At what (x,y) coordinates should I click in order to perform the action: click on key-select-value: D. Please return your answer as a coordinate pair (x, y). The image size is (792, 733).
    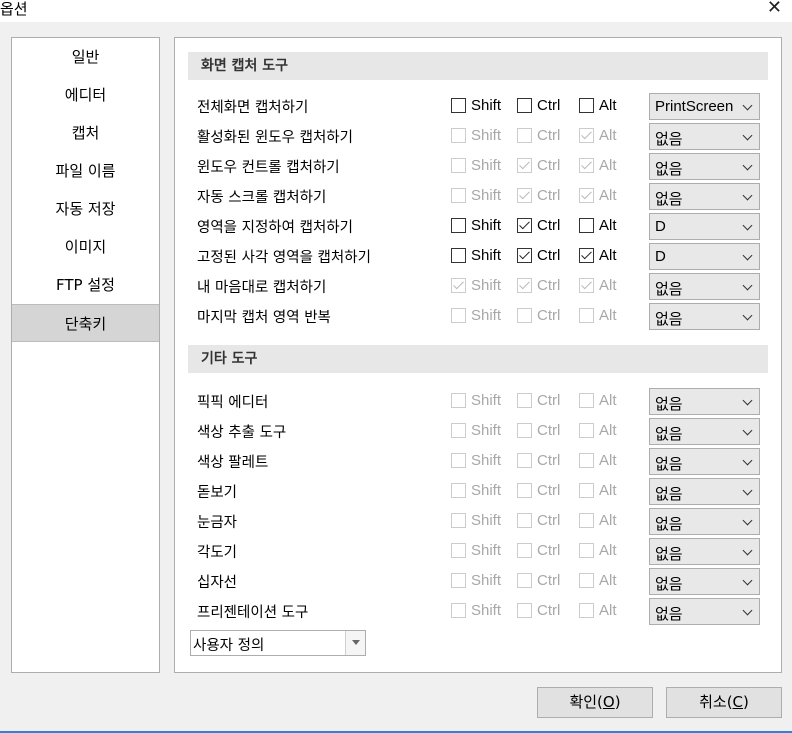
    Looking at the image, I should click on (660, 256).